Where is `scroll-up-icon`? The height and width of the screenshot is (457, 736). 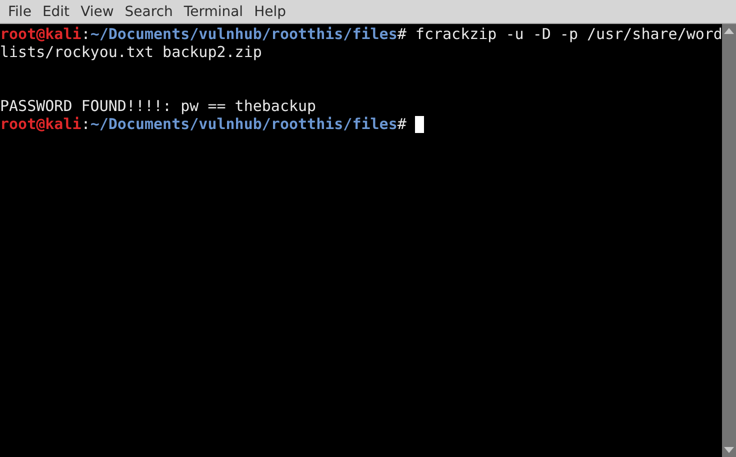
scroll-up-icon is located at coordinates (729, 31).